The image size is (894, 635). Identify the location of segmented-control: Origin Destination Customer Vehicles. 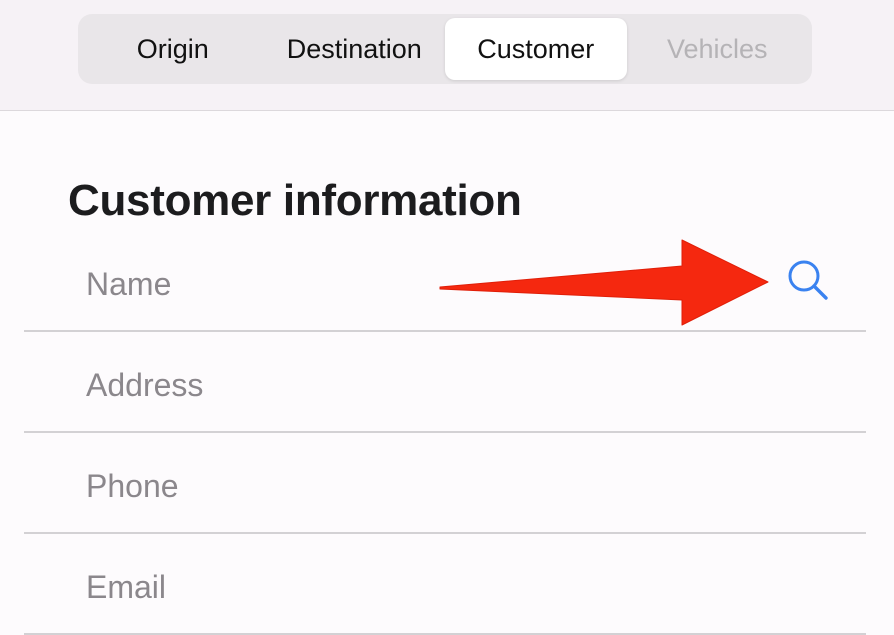
(445, 49).